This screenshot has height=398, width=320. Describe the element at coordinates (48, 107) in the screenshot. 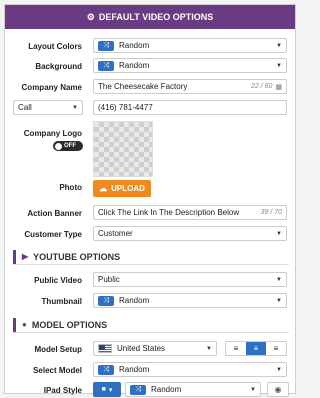

I see `contact-type-select: Call ▼` at that location.